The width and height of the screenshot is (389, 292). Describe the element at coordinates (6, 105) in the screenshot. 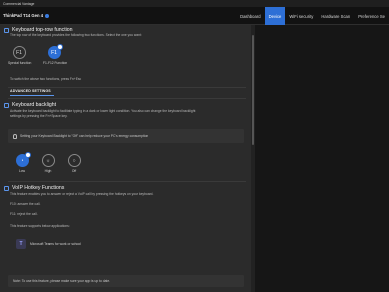

I see `keyboard-backlight-icon` at that location.